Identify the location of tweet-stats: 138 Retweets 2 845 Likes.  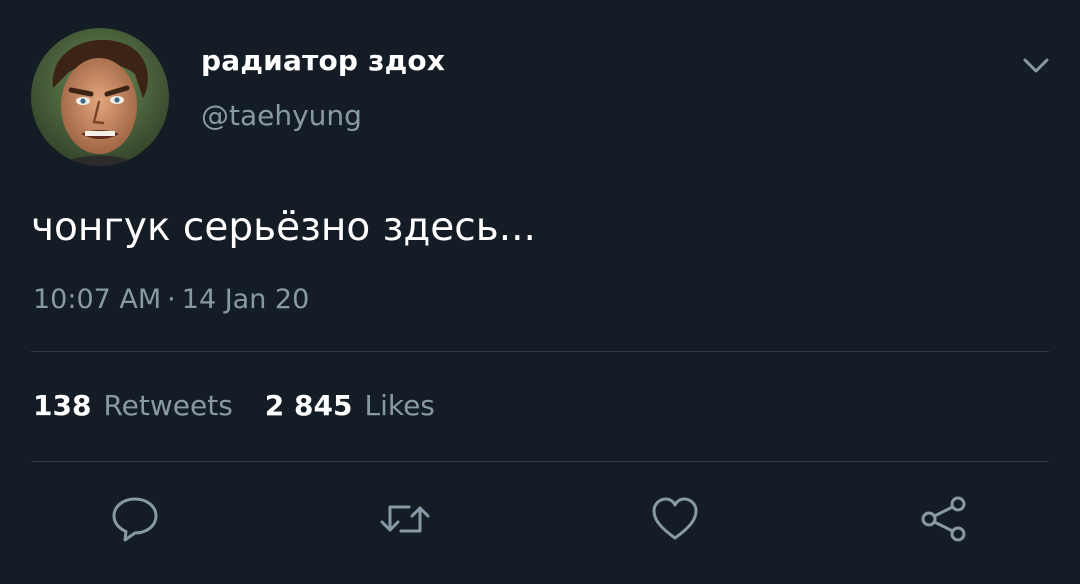
(250, 405).